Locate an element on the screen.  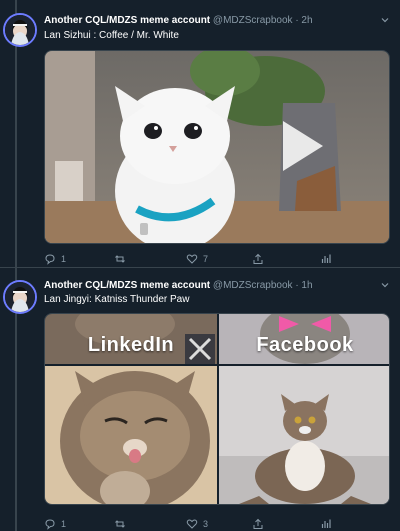
like-count: 3 is located at coordinates (206, 524).